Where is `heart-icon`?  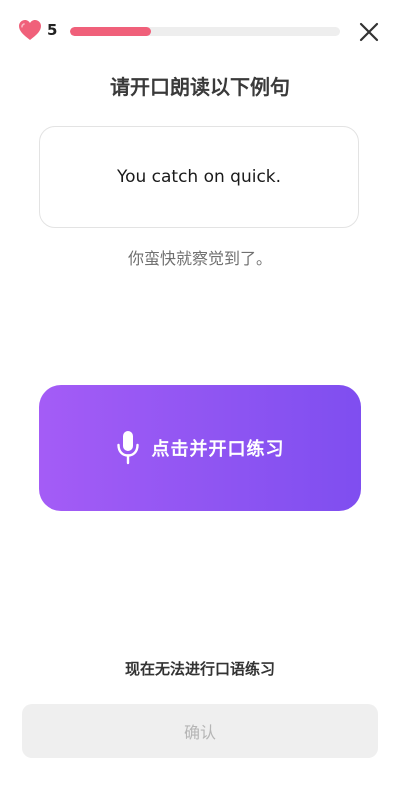
heart-icon is located at coordinates (30, 30).